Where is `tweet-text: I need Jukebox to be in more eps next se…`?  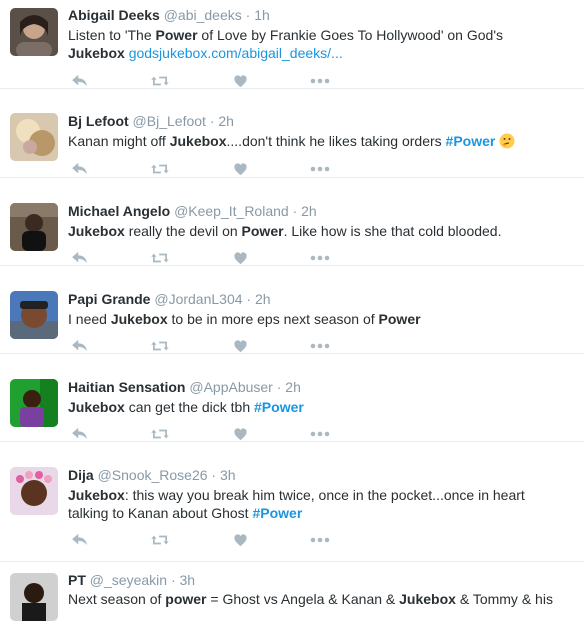 tweet-text: I need Jukebox to be in more eps next se… is located at coordinates (244, 319).